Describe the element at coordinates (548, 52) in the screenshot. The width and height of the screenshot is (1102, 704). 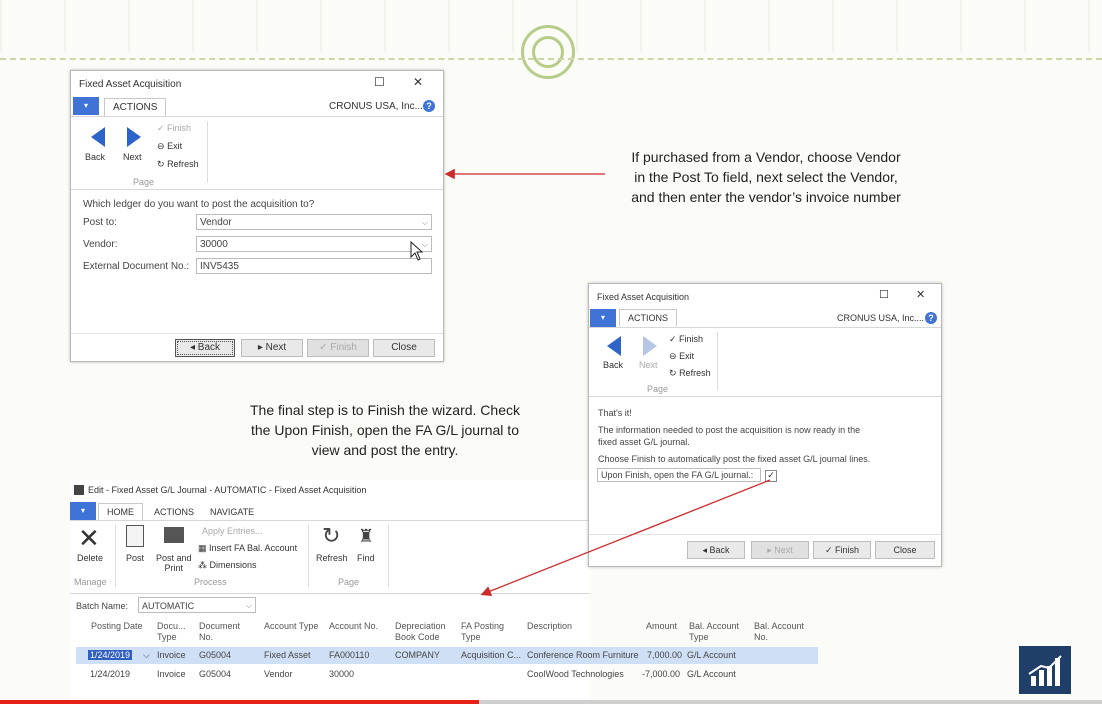
I see `circle-logo-icon` at that location.